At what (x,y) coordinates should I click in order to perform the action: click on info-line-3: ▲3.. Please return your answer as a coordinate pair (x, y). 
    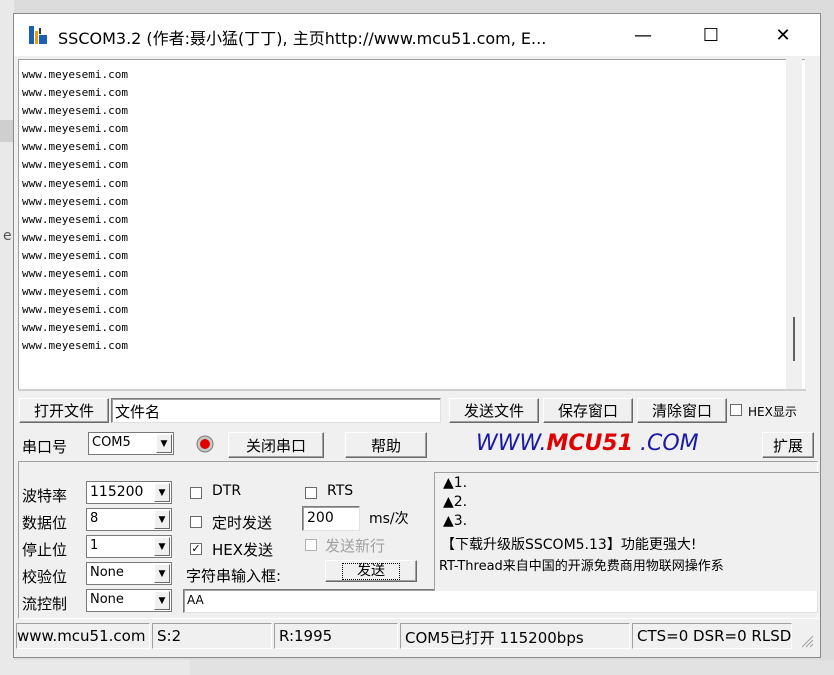
    Looking at the image, I should click on (455, 521).